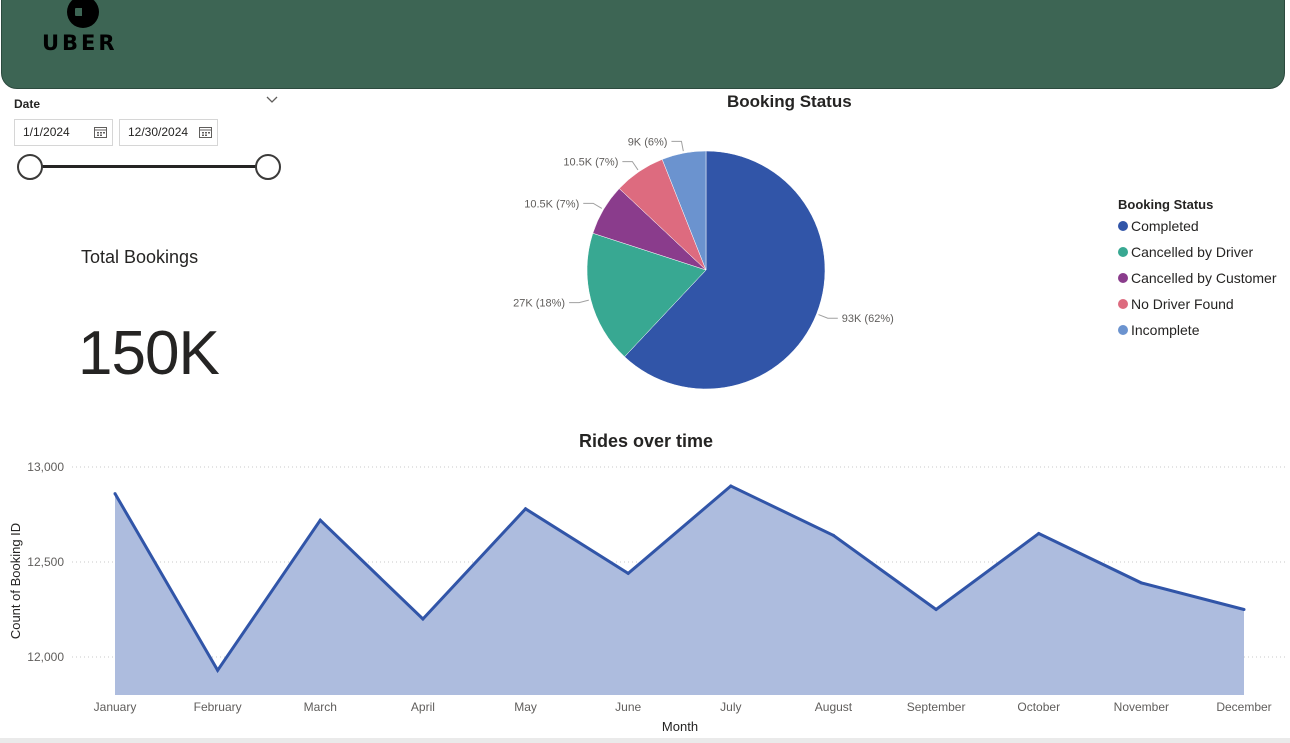  Describe the element at coordinates (525, 707) in the screenshot. I see `x-tick-label: May` at that location.